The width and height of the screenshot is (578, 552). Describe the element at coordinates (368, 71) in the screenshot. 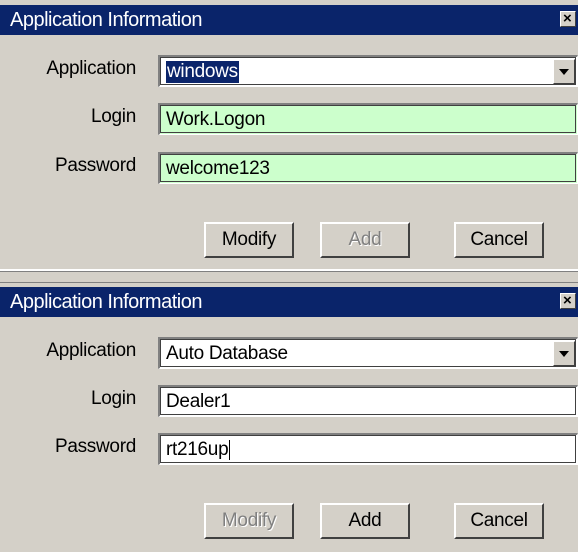

I see `application-select: windows` at that location.